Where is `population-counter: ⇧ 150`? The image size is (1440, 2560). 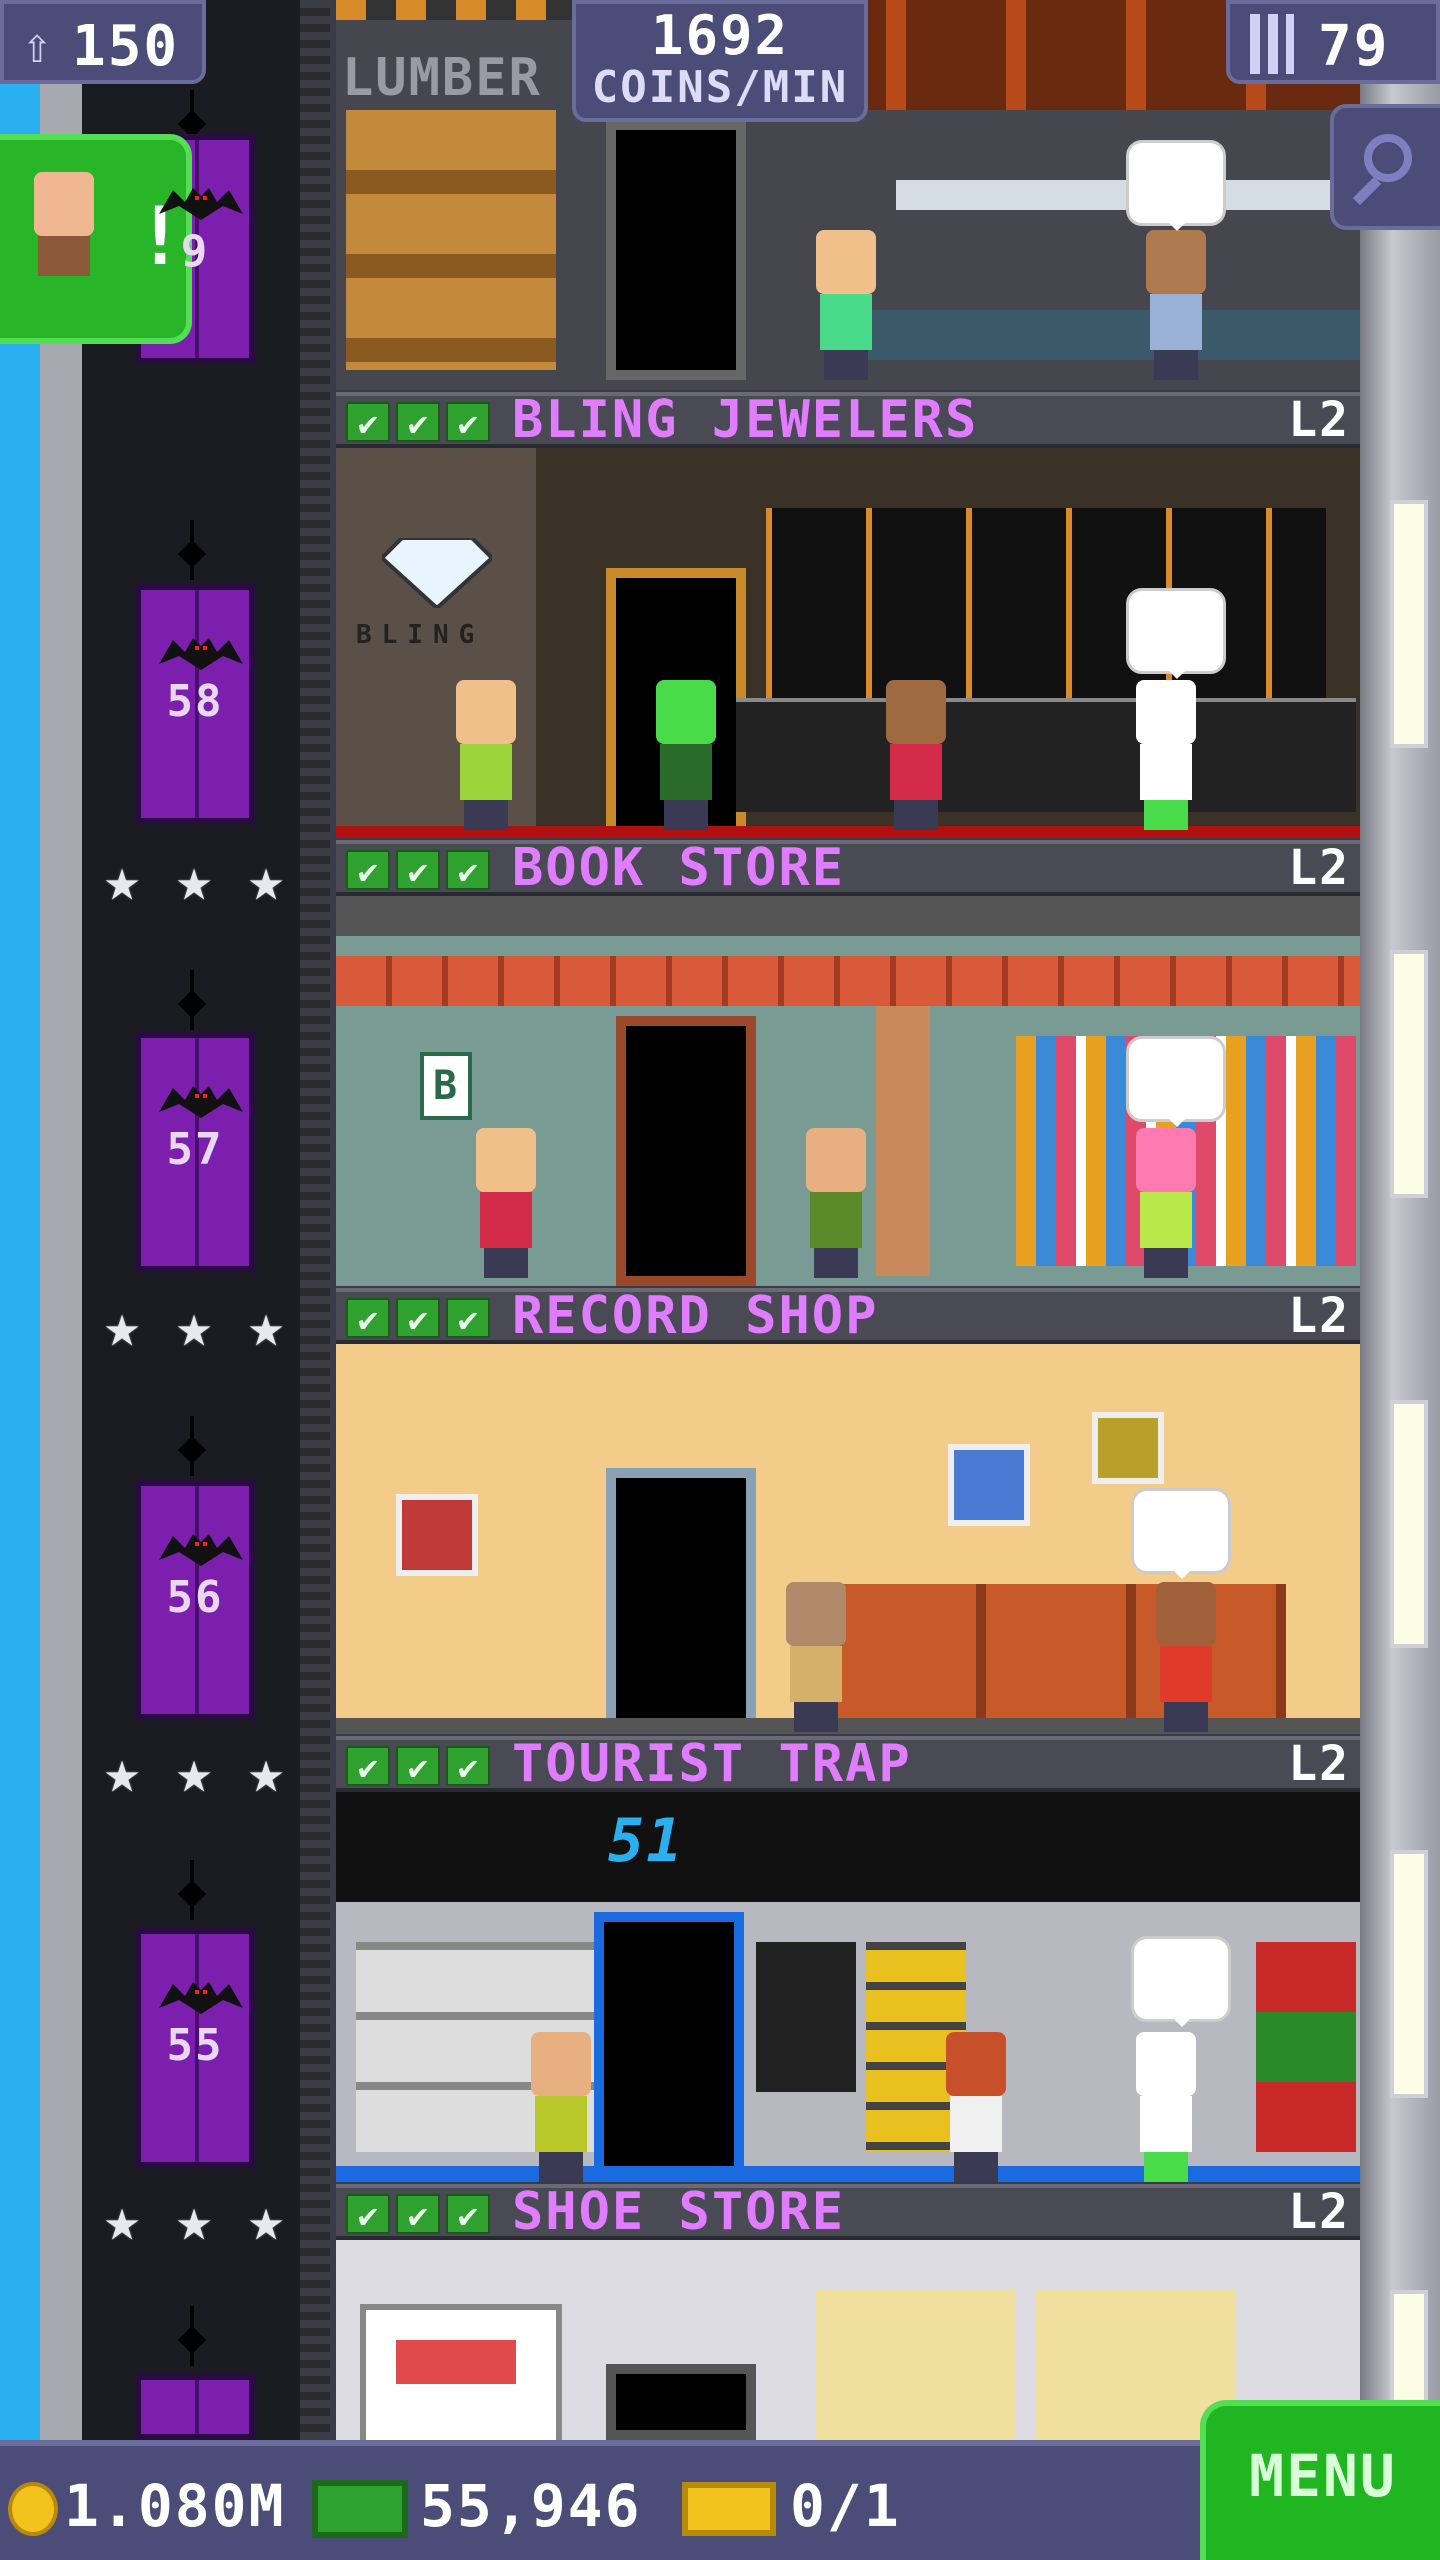
population-counter: ⇧ 150 is located at coordinates (103, 42).